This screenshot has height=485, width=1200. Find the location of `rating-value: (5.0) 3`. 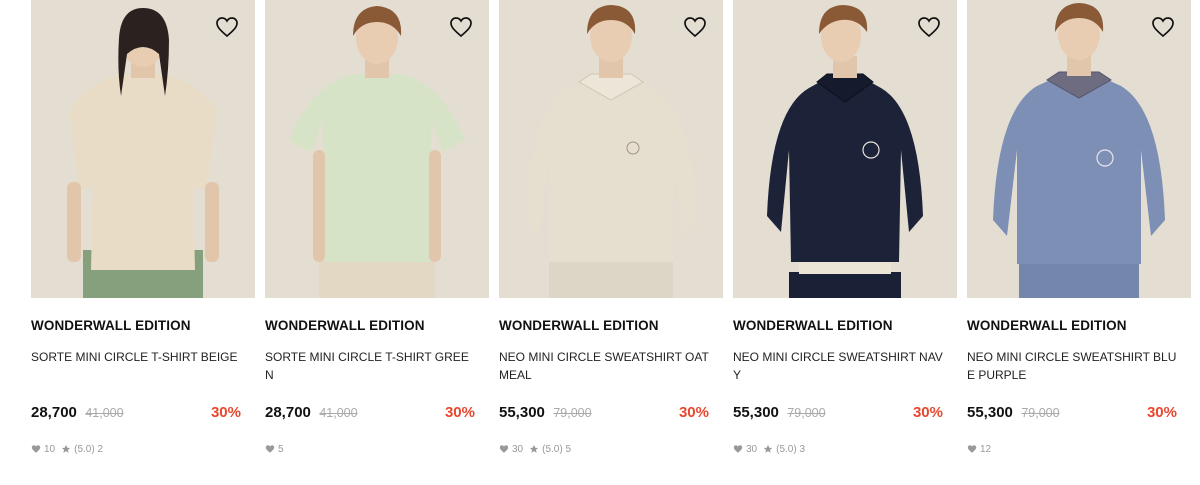

rating-value: (5.0) 3 is located at coordinates (791, 449).